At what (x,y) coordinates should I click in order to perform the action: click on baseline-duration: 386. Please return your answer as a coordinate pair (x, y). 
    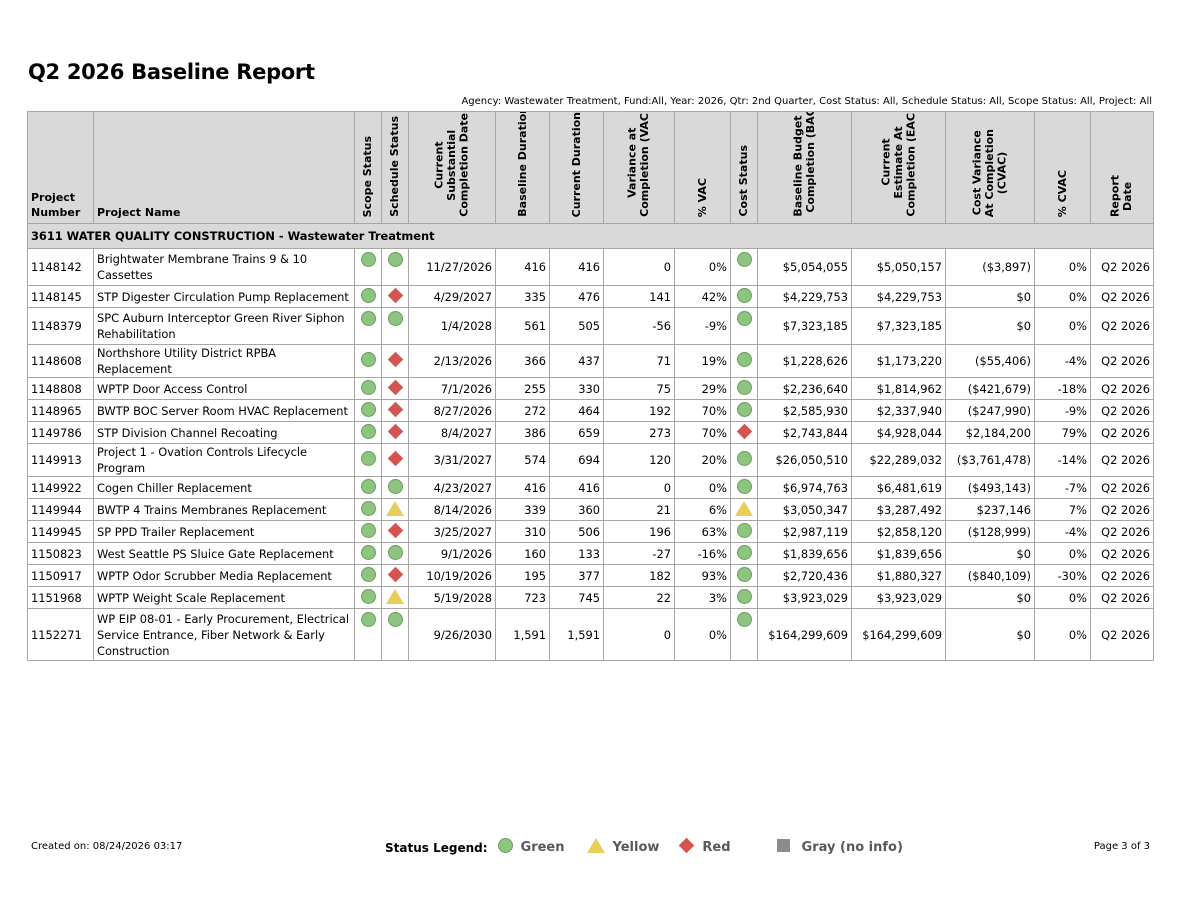
    Looking at the image, I should click on (522, 432).